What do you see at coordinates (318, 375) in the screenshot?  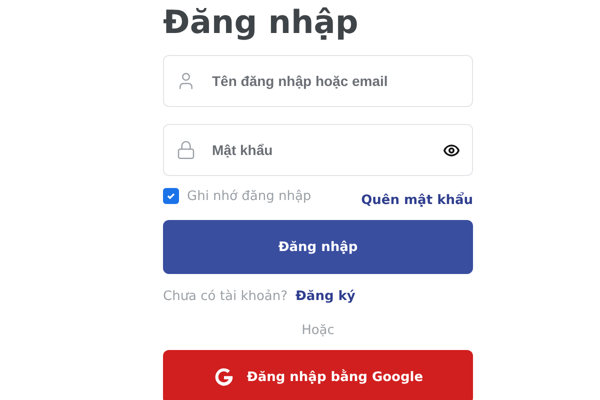 I see `google-login-button: Đăng nhập bằng Google` at bounding box center [318, 375].